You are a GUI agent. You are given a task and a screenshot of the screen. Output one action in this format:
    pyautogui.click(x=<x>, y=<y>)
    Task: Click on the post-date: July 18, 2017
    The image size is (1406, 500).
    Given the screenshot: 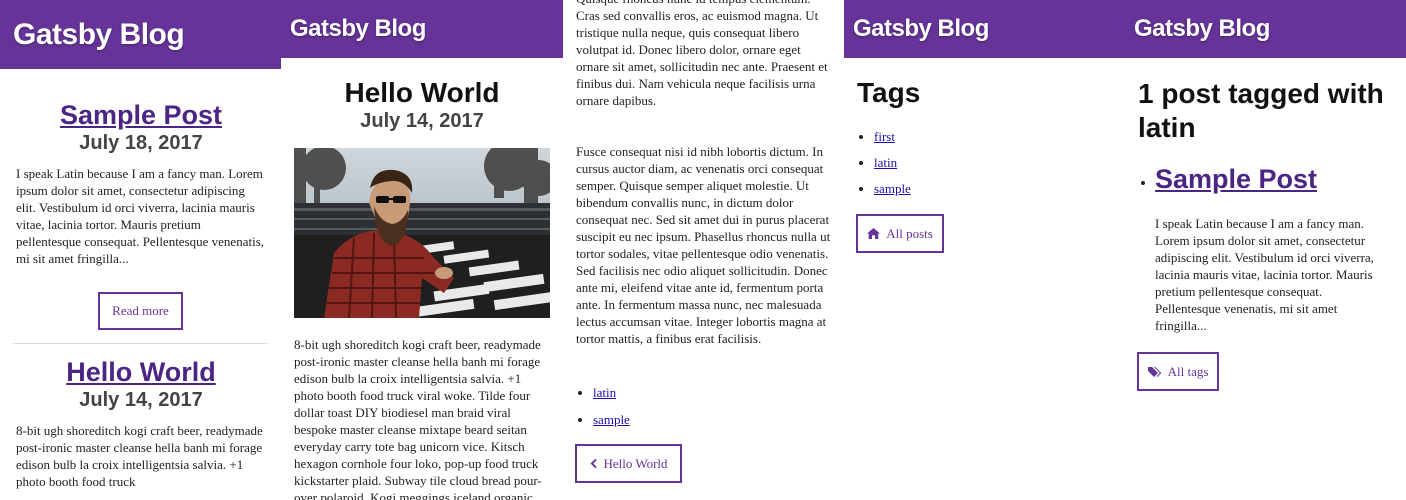 What is the action you would take?
    pyautogui.click(x=141, y=143)
    